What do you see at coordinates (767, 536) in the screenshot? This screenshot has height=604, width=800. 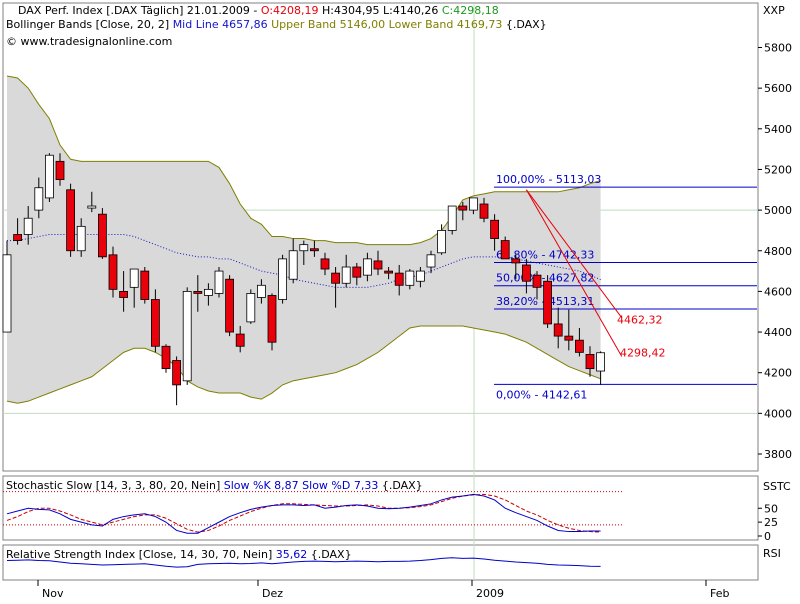 I see `stoch-tick-label: 0` at bounding box center [767, 536].